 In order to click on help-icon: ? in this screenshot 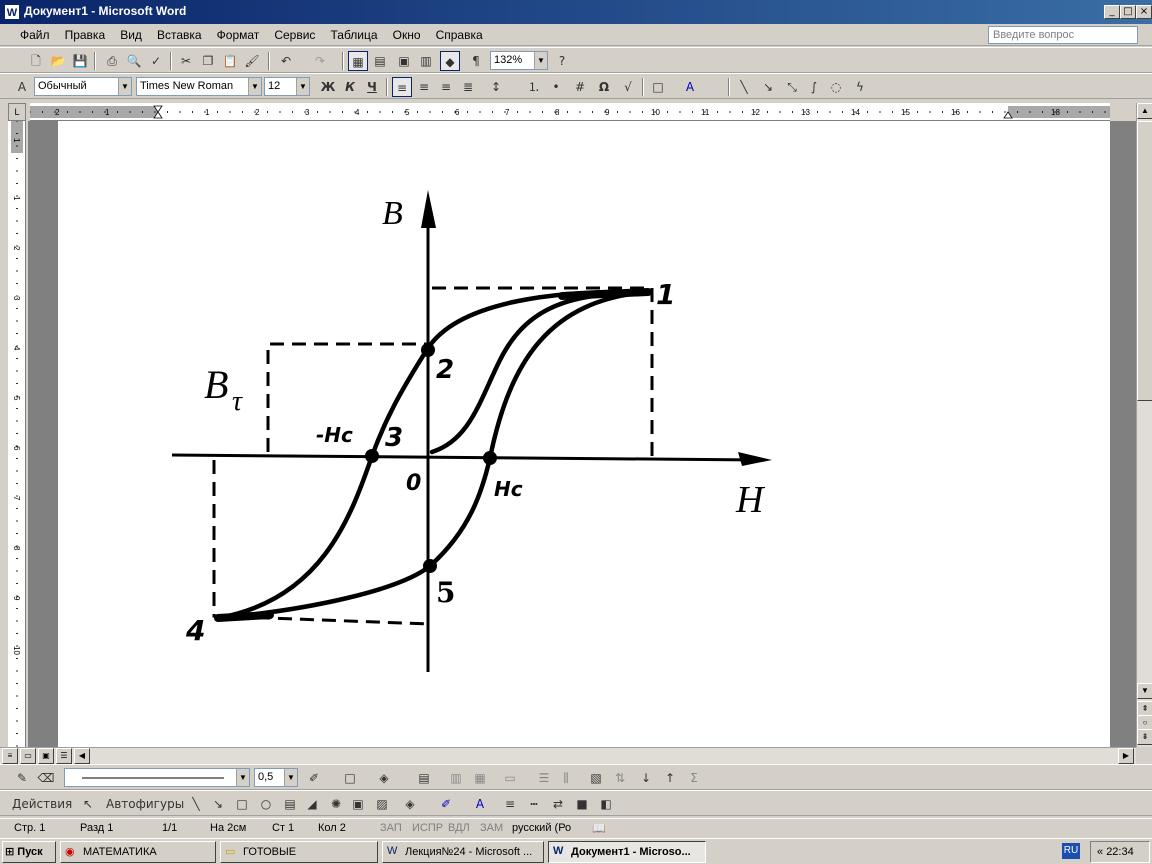, I will do `click(562, 61)`.